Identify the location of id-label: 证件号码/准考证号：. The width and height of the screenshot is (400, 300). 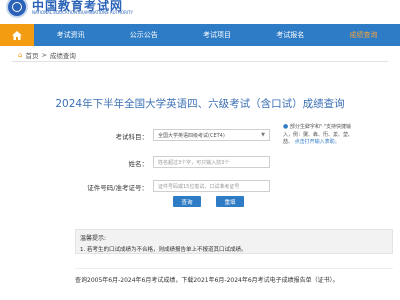
(117, 188).